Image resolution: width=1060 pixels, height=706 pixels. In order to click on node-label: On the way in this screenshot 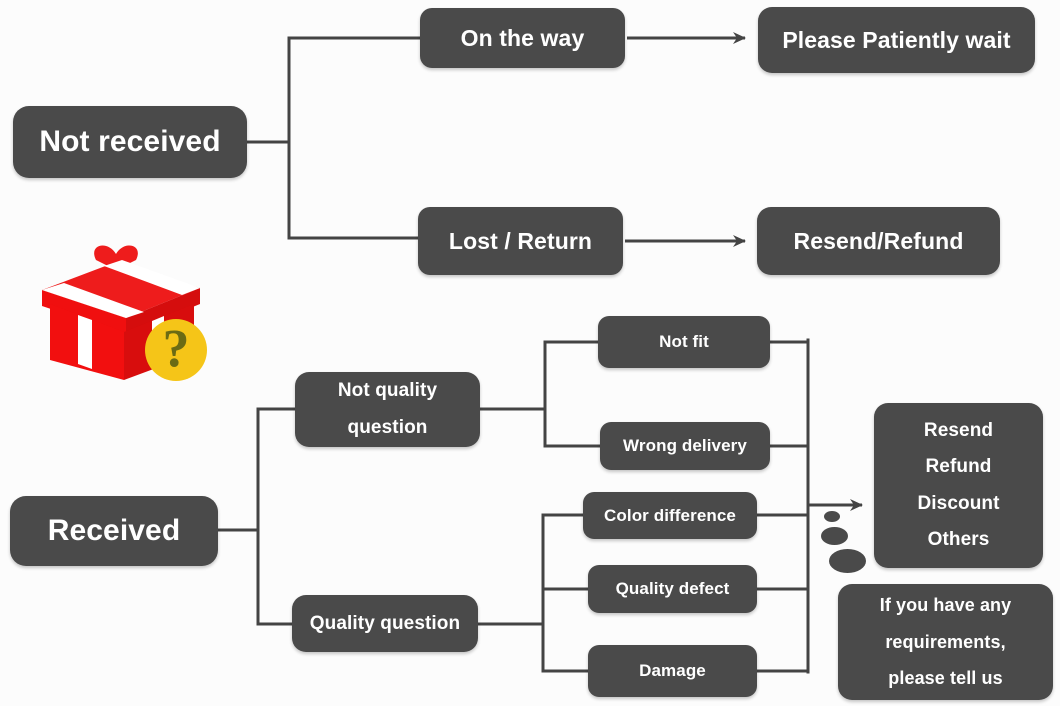, I will do `click(522, 37)`.